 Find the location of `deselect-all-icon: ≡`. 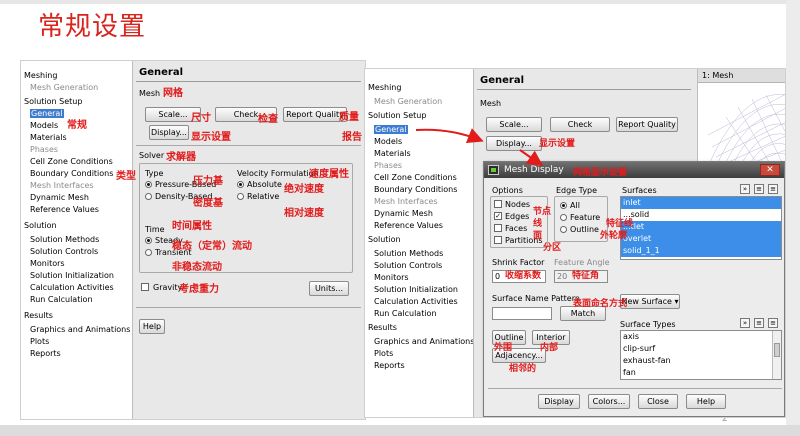

deselect-all-icon: ≡ is located at coordinates (759, 189).